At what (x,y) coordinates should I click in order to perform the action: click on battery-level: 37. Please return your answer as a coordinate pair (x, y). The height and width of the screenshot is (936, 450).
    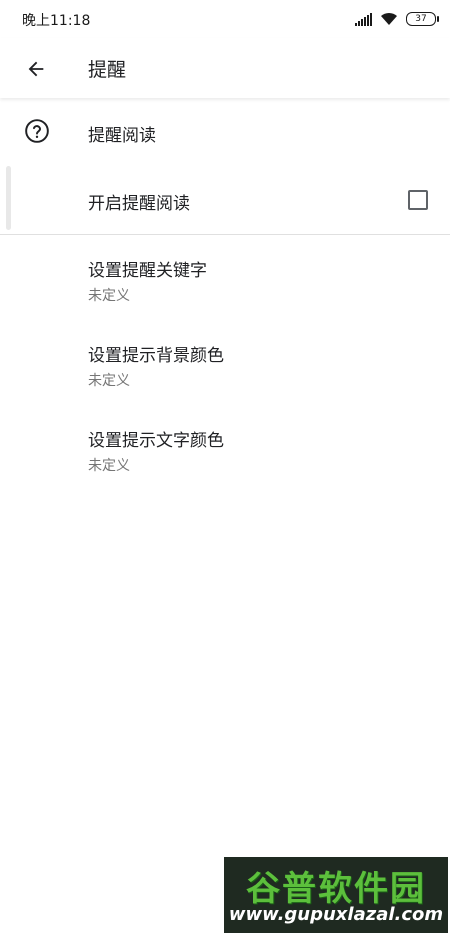
    Looking at the image, I should click on (421, 19).